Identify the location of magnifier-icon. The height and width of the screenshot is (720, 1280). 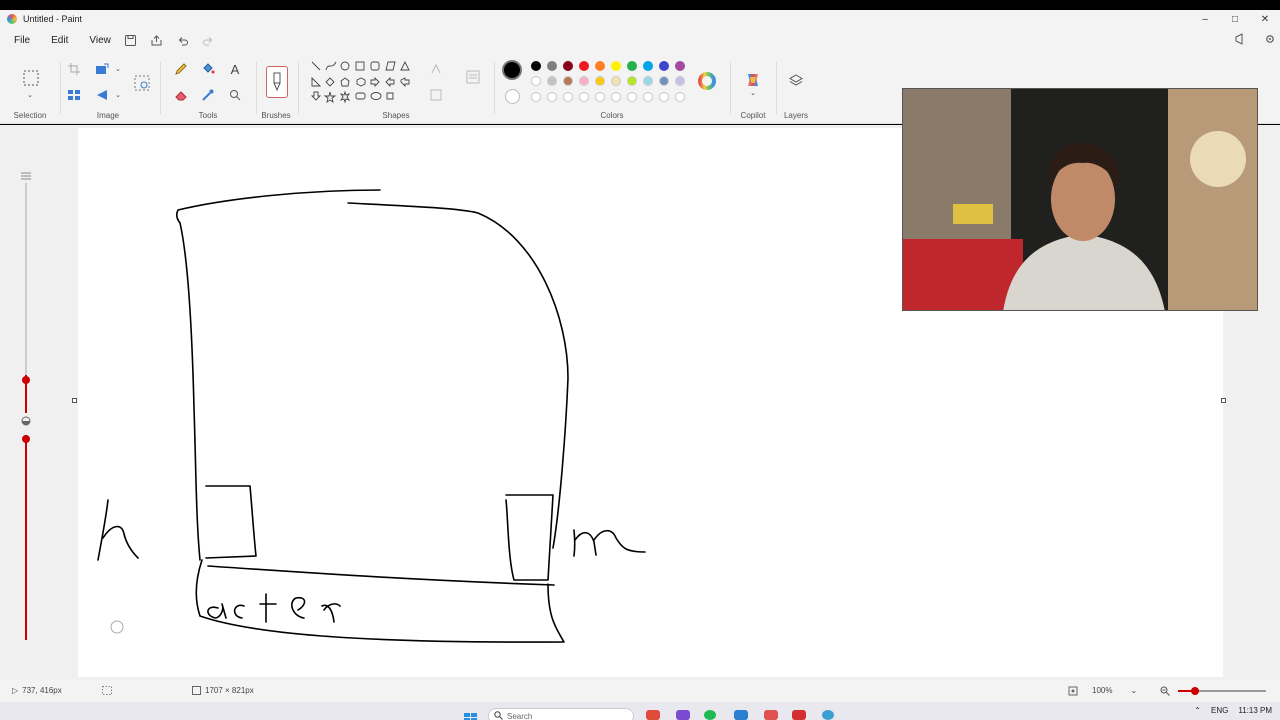
(235, 95).